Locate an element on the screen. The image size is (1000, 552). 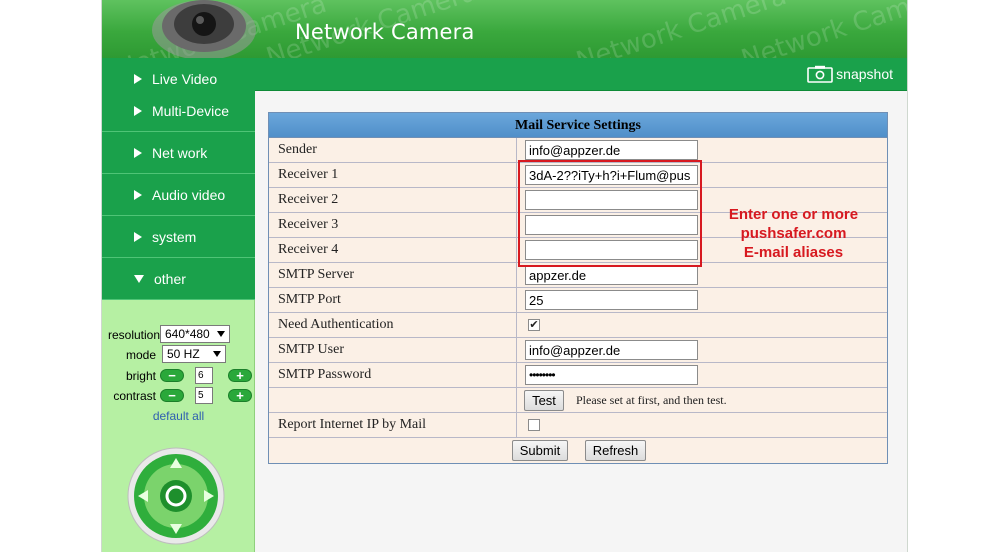
contrast-increase-button: + is located at coordinates (240, 395).